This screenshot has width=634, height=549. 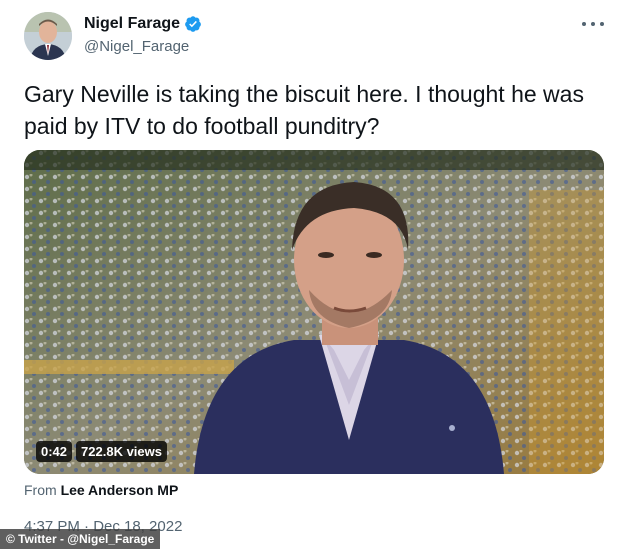 What do you see at coordinates (136, 46) in the screenshot?
I see `author-handle: @Nigel_Farage` at bounding box center [136, 46].